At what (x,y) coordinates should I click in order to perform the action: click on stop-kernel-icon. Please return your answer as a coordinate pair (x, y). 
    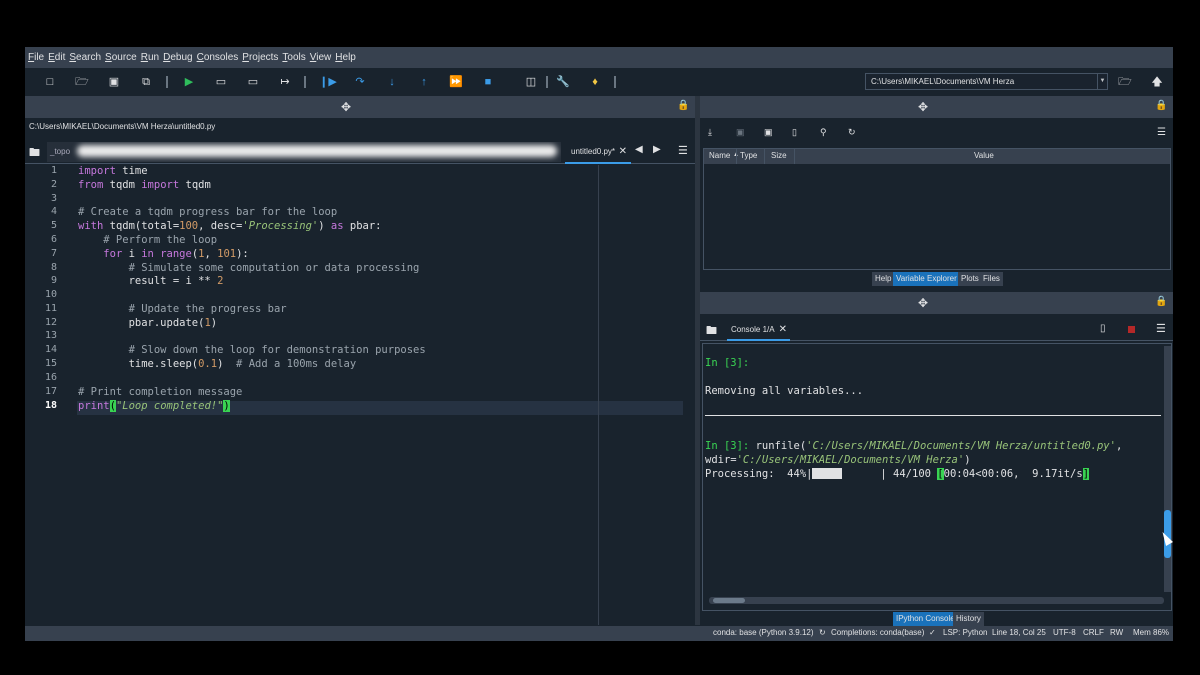
    Looking at the image, I should click on (1131, 329).